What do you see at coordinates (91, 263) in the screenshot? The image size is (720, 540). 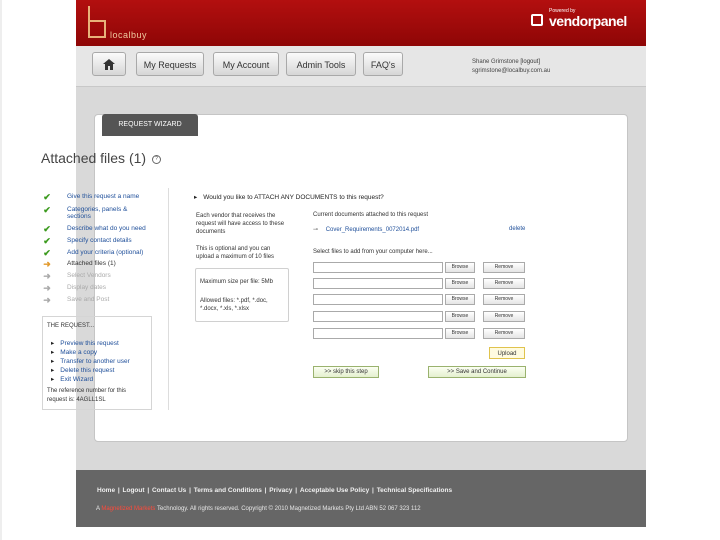 I see `step-label: Attached files (1)` at bounding box center [91, 263].